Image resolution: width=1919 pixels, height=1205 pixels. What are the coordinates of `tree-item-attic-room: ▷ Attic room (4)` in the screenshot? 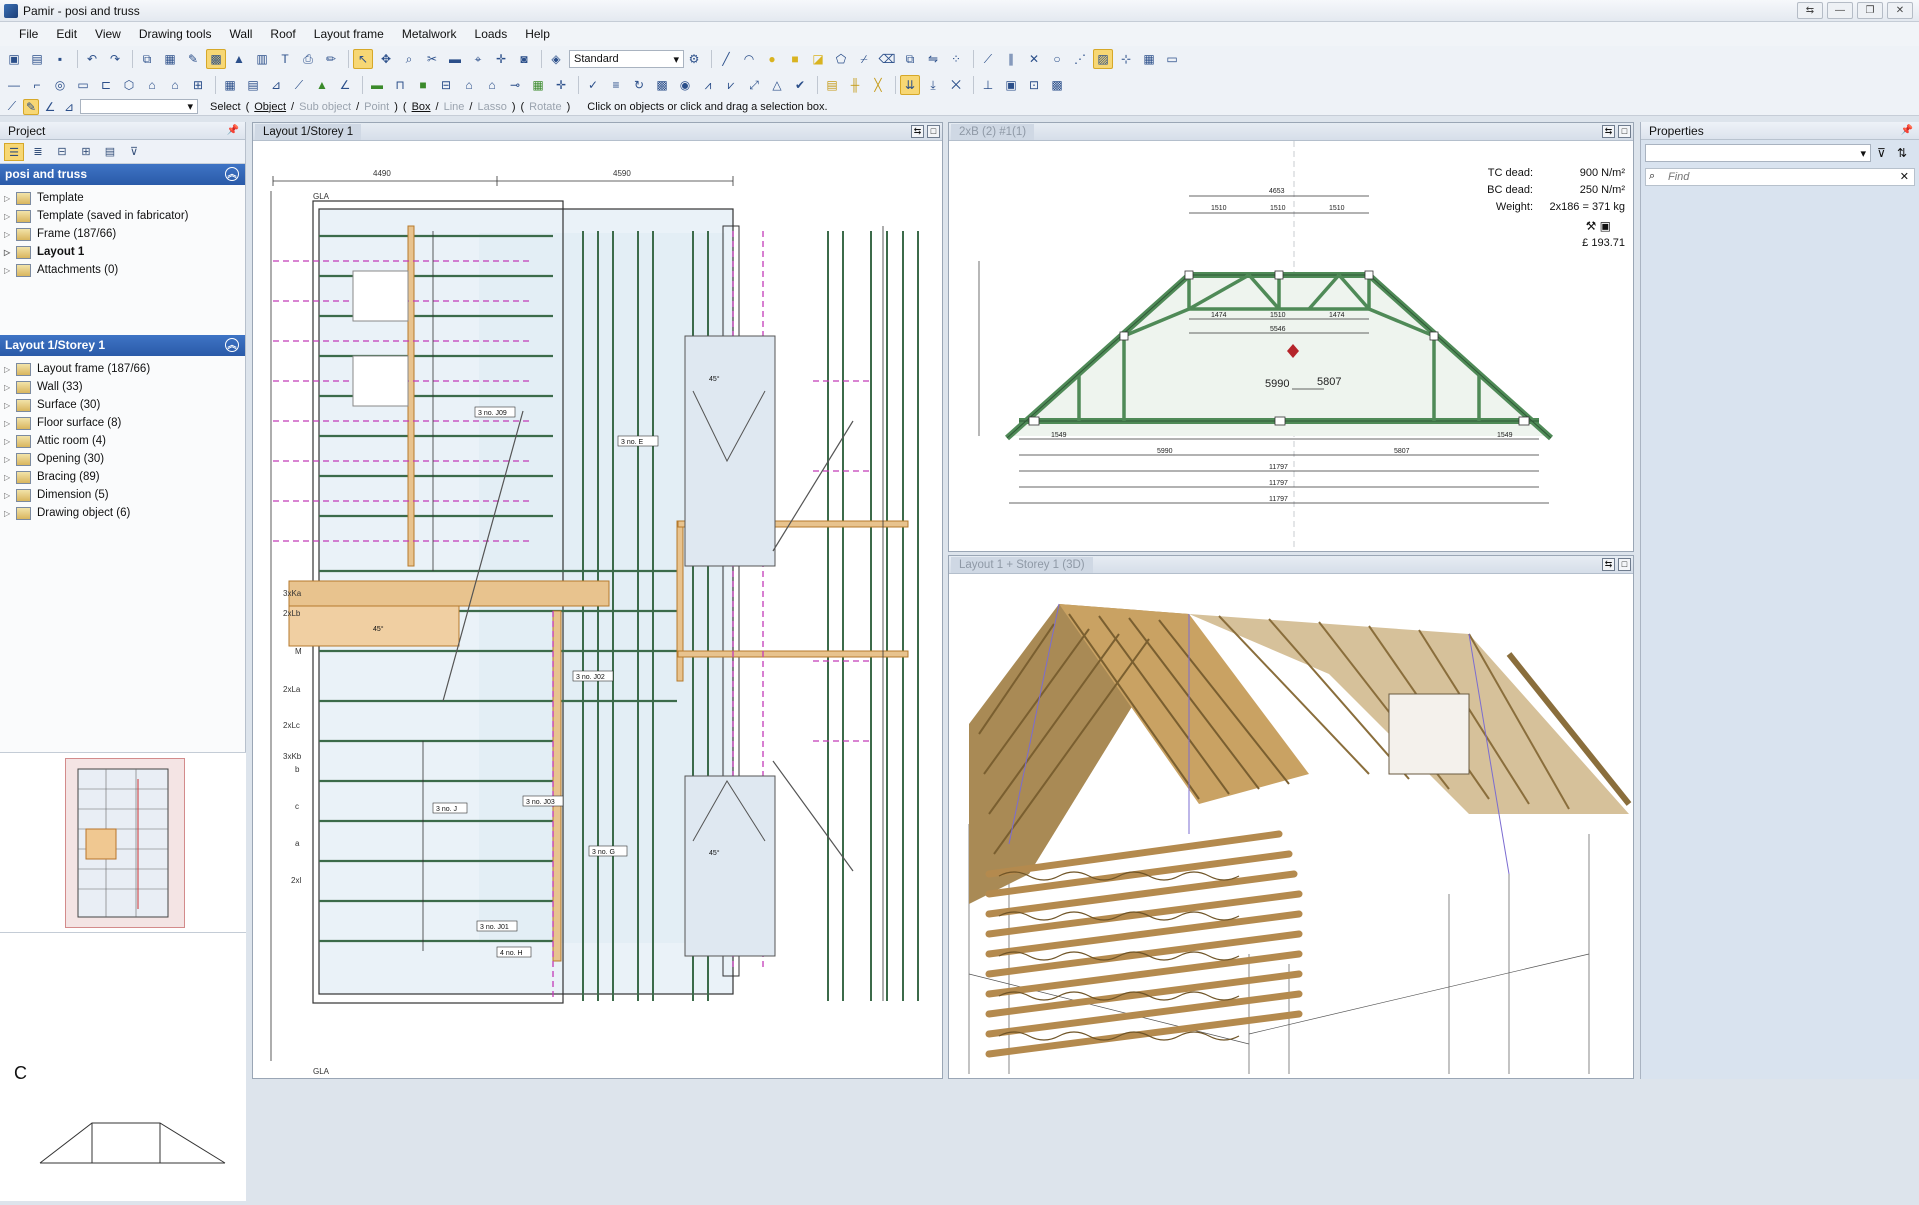 It's located at (122, 441).